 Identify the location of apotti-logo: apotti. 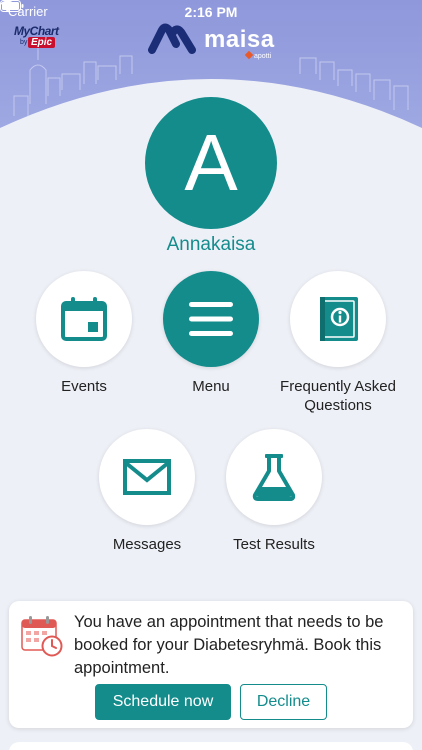
(258, 55).